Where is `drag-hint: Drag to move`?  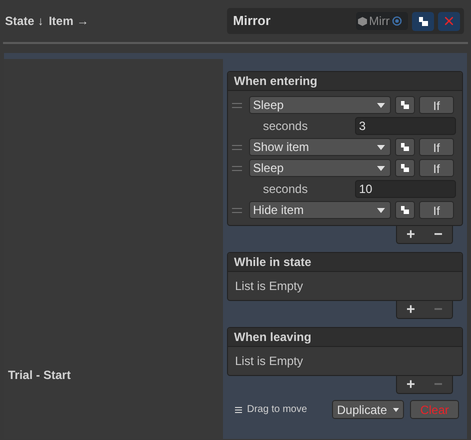
drag-hint: Drag to move is located at coordinates (277, 410).